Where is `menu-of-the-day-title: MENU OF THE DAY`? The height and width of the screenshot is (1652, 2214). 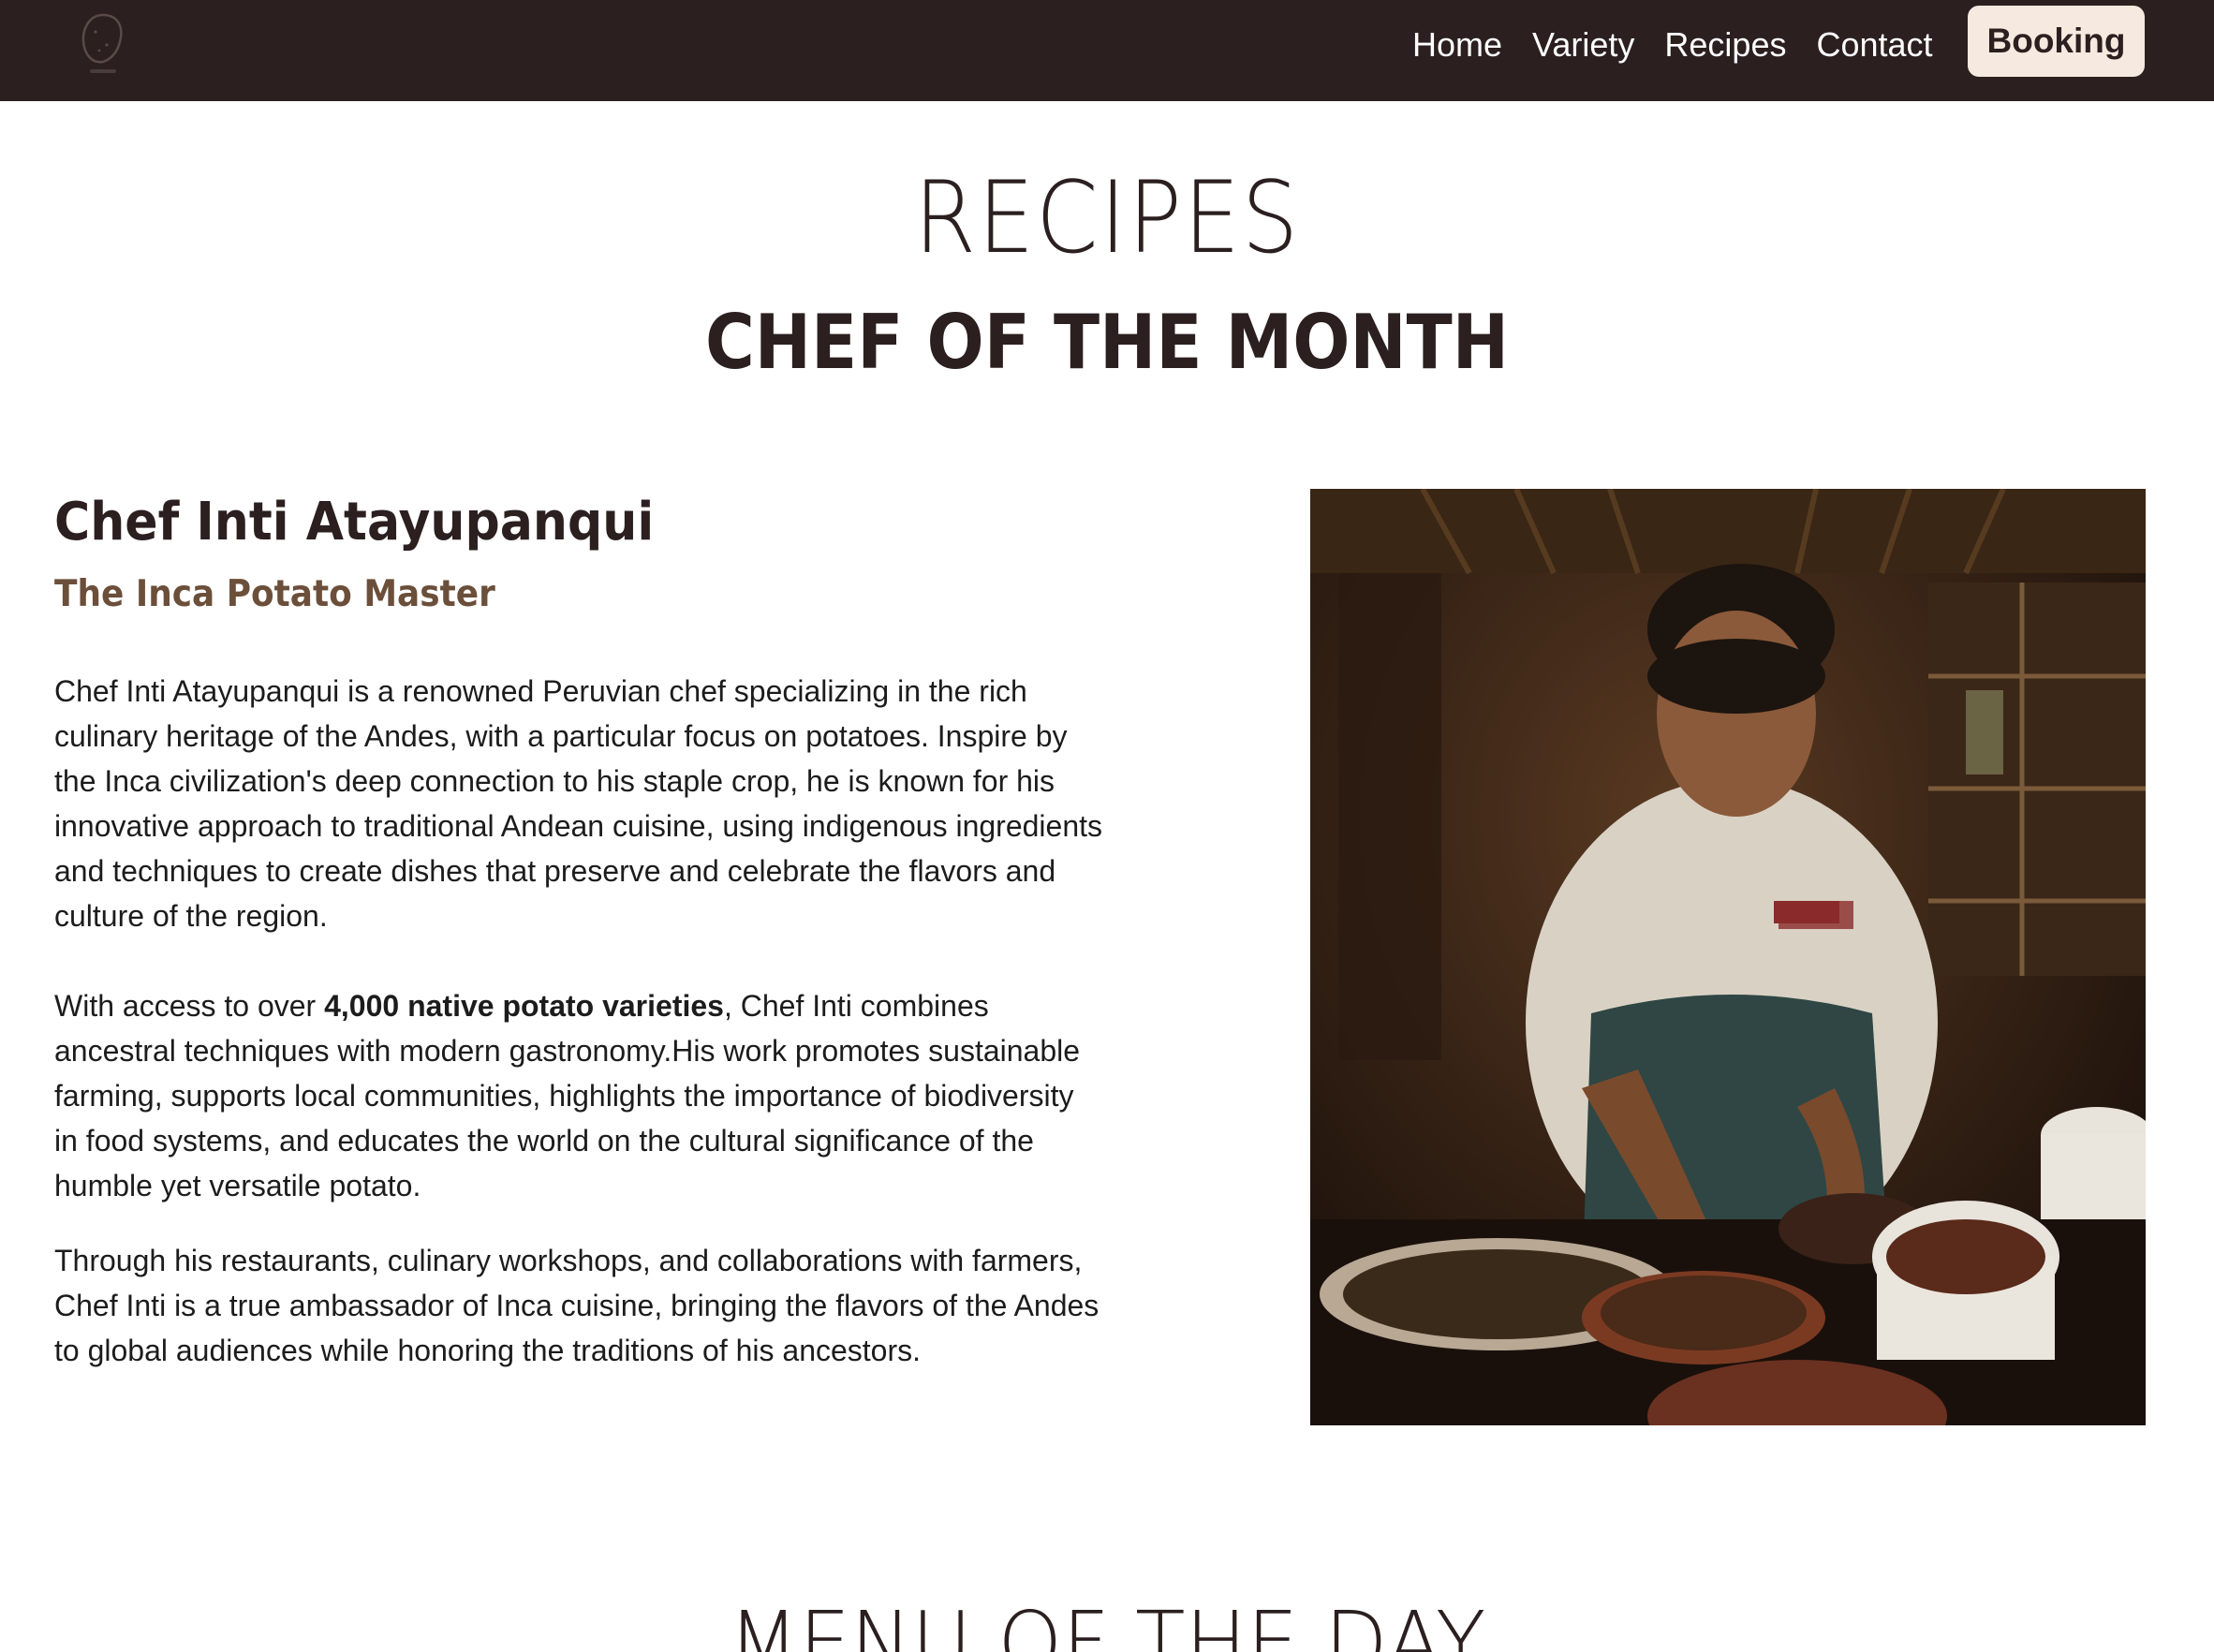 menu-of-the-day-title: MENU OF THE DAY is located at coordinates (1107, 1622).